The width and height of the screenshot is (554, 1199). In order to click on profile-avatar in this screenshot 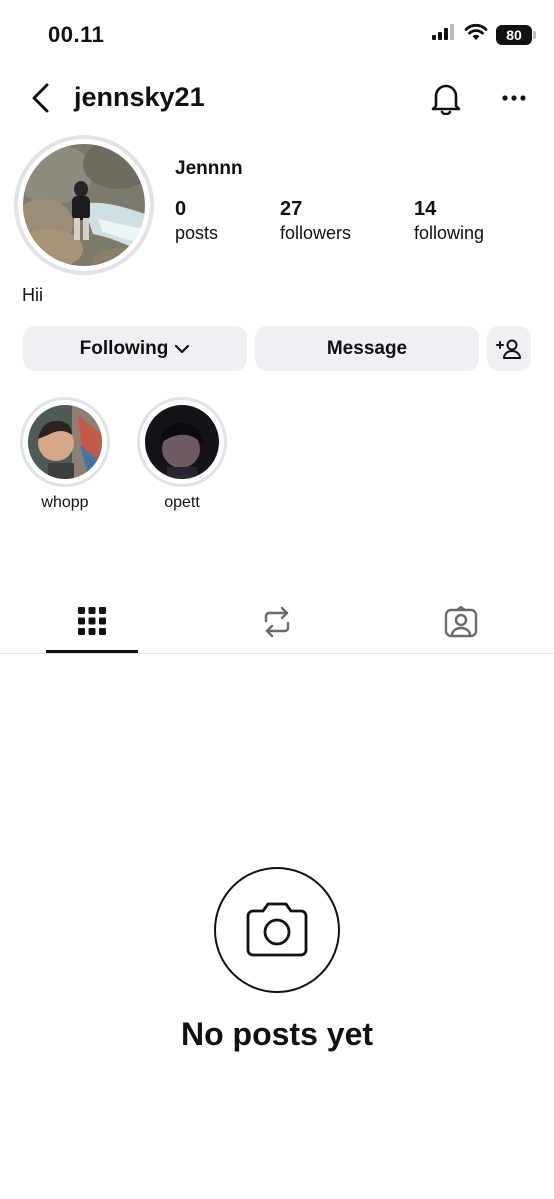, I will do `click(84, 205)`.